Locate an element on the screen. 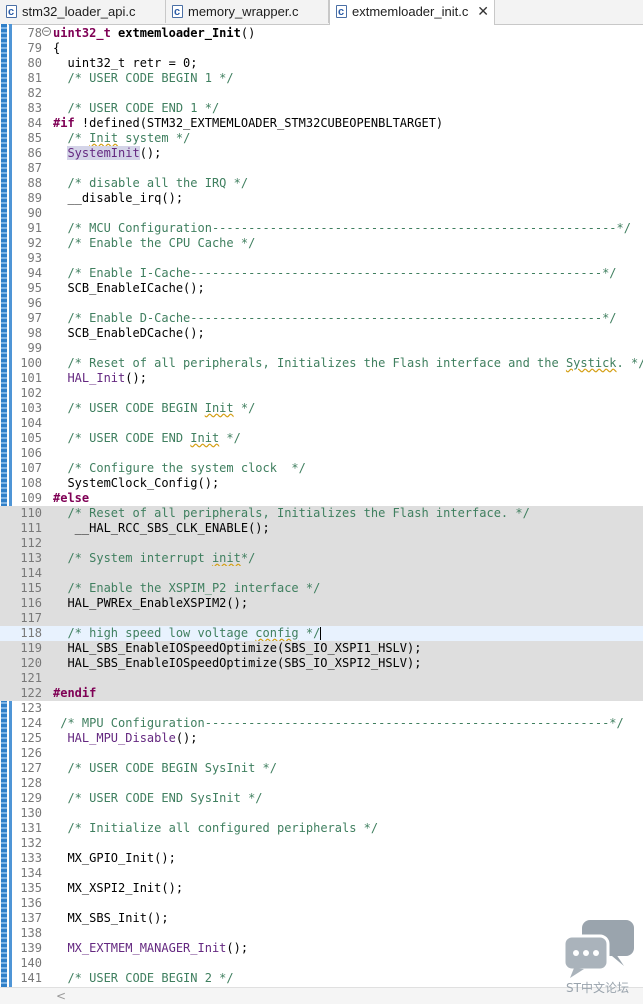 The image size is (643, 1004). code-line: 90 is located at coordinates (321, 213).